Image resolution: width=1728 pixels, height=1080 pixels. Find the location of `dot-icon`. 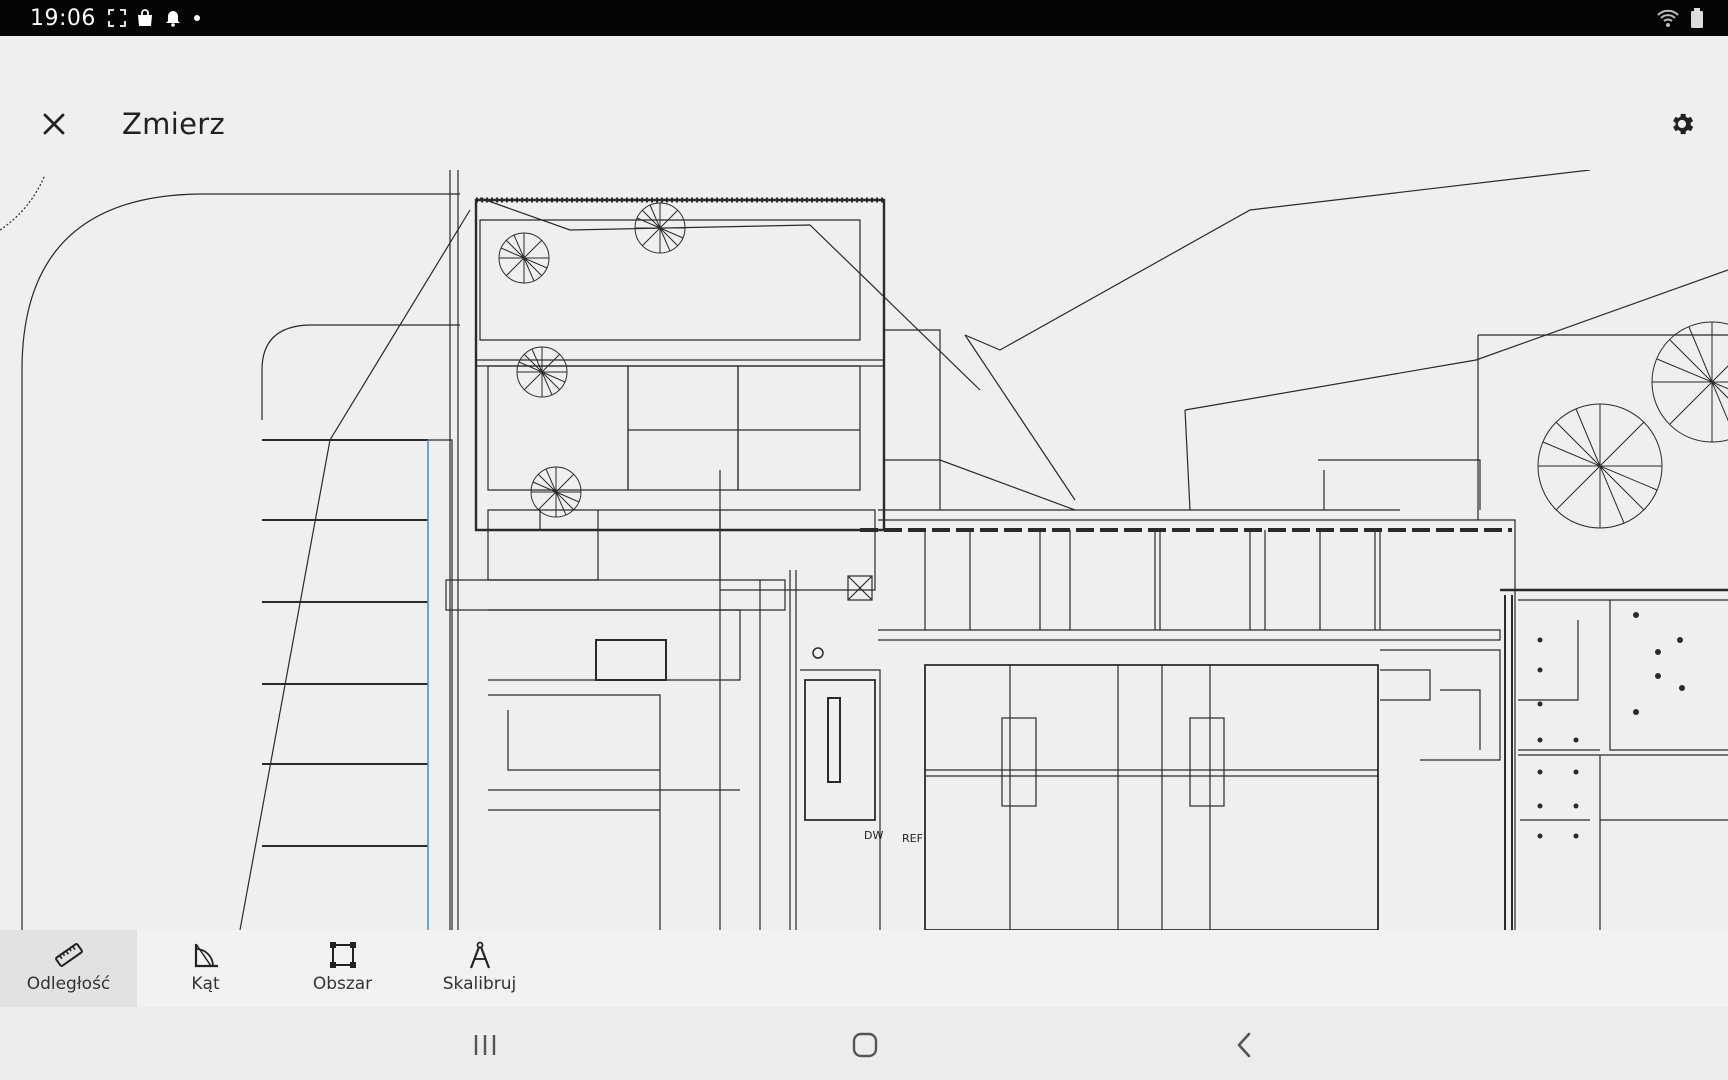

dot-icon is located at coordinates (196, 18).